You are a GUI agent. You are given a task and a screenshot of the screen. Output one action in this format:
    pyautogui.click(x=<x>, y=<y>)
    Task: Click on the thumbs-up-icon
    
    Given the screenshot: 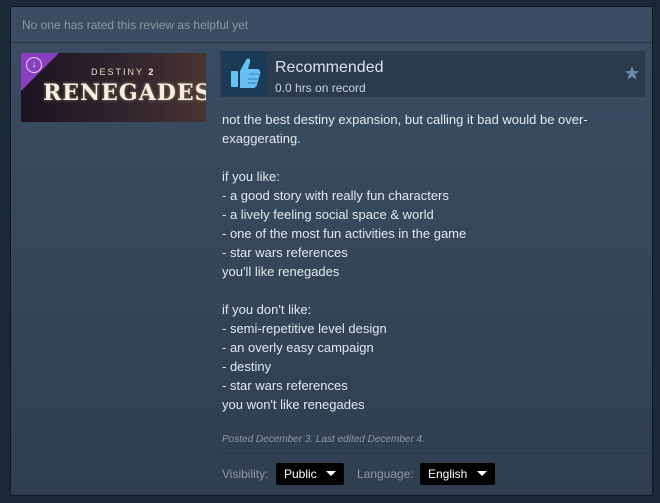 What is the action you would take?
    pyautogui.click(x=244, y=73)
    